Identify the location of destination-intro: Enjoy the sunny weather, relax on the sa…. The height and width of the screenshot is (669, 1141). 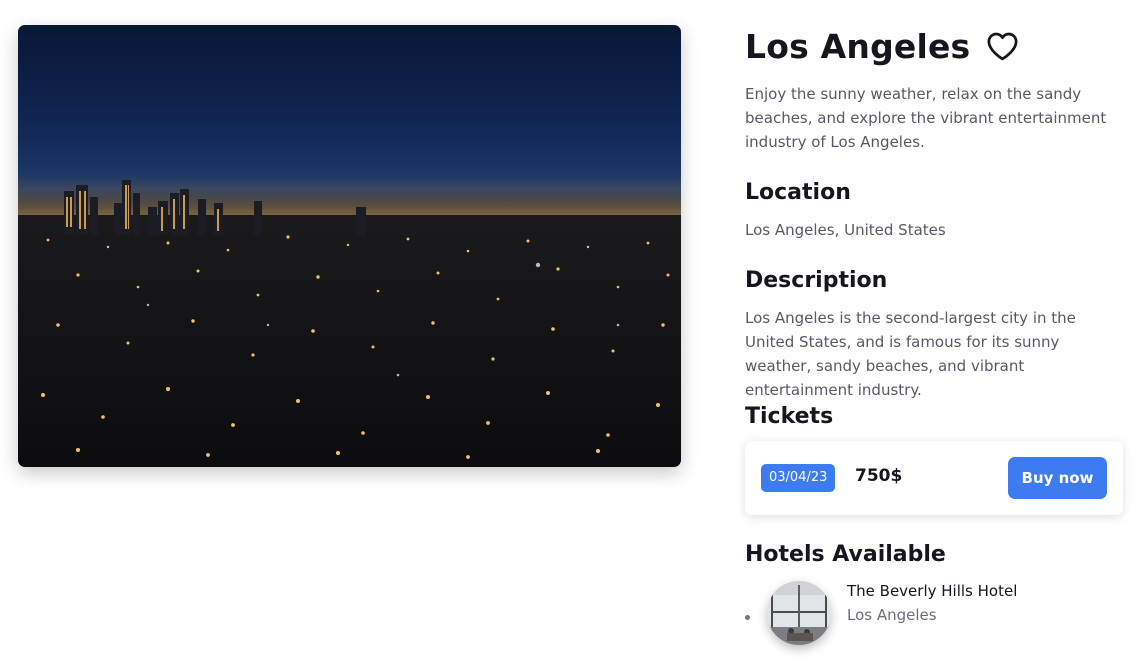
(926, 118).